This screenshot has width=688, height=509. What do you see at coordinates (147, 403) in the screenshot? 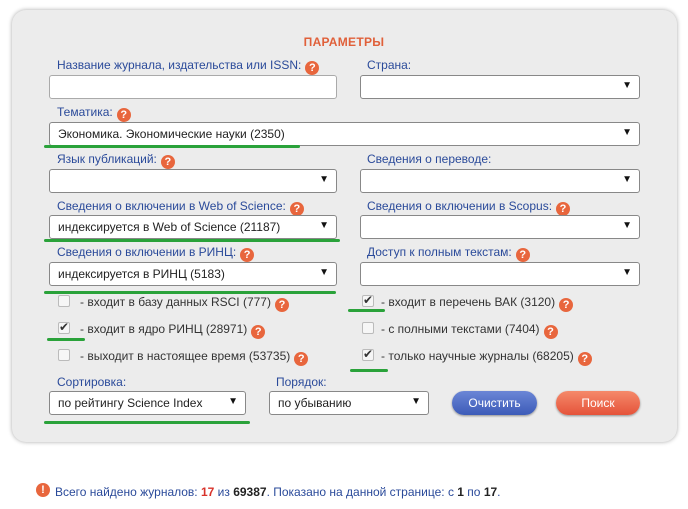
I see `sort-select: по рейтингу Science Index ▼` at bounding box center [147, 403].